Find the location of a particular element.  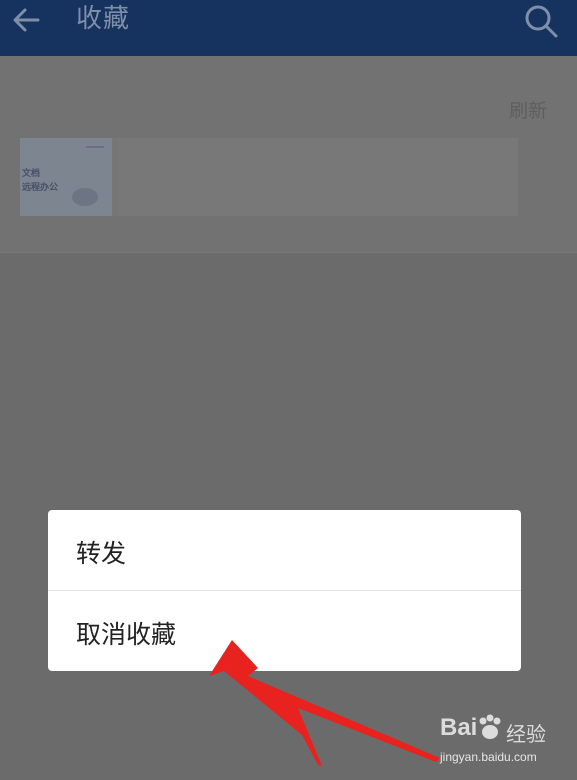

paw-logo-icon is located at coordinates (490, 726).